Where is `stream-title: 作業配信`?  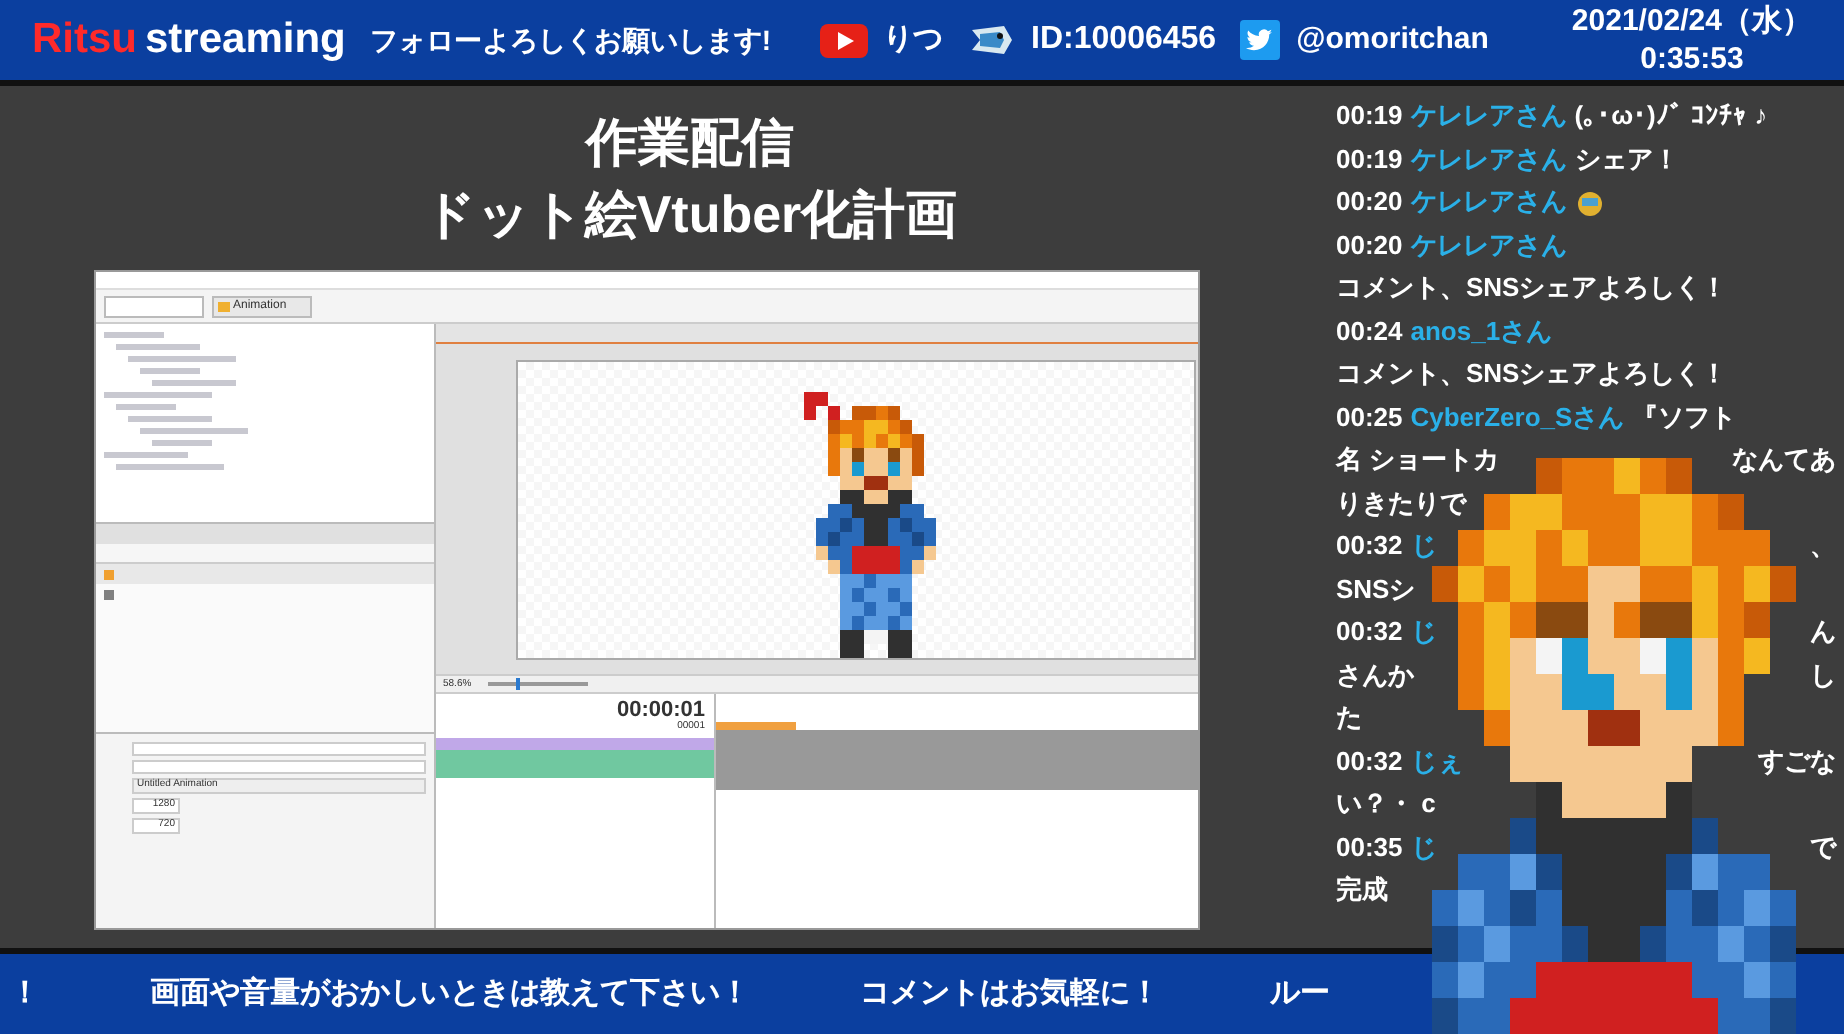
stream-title: 作業配信 is located at coordinates (690, 143).